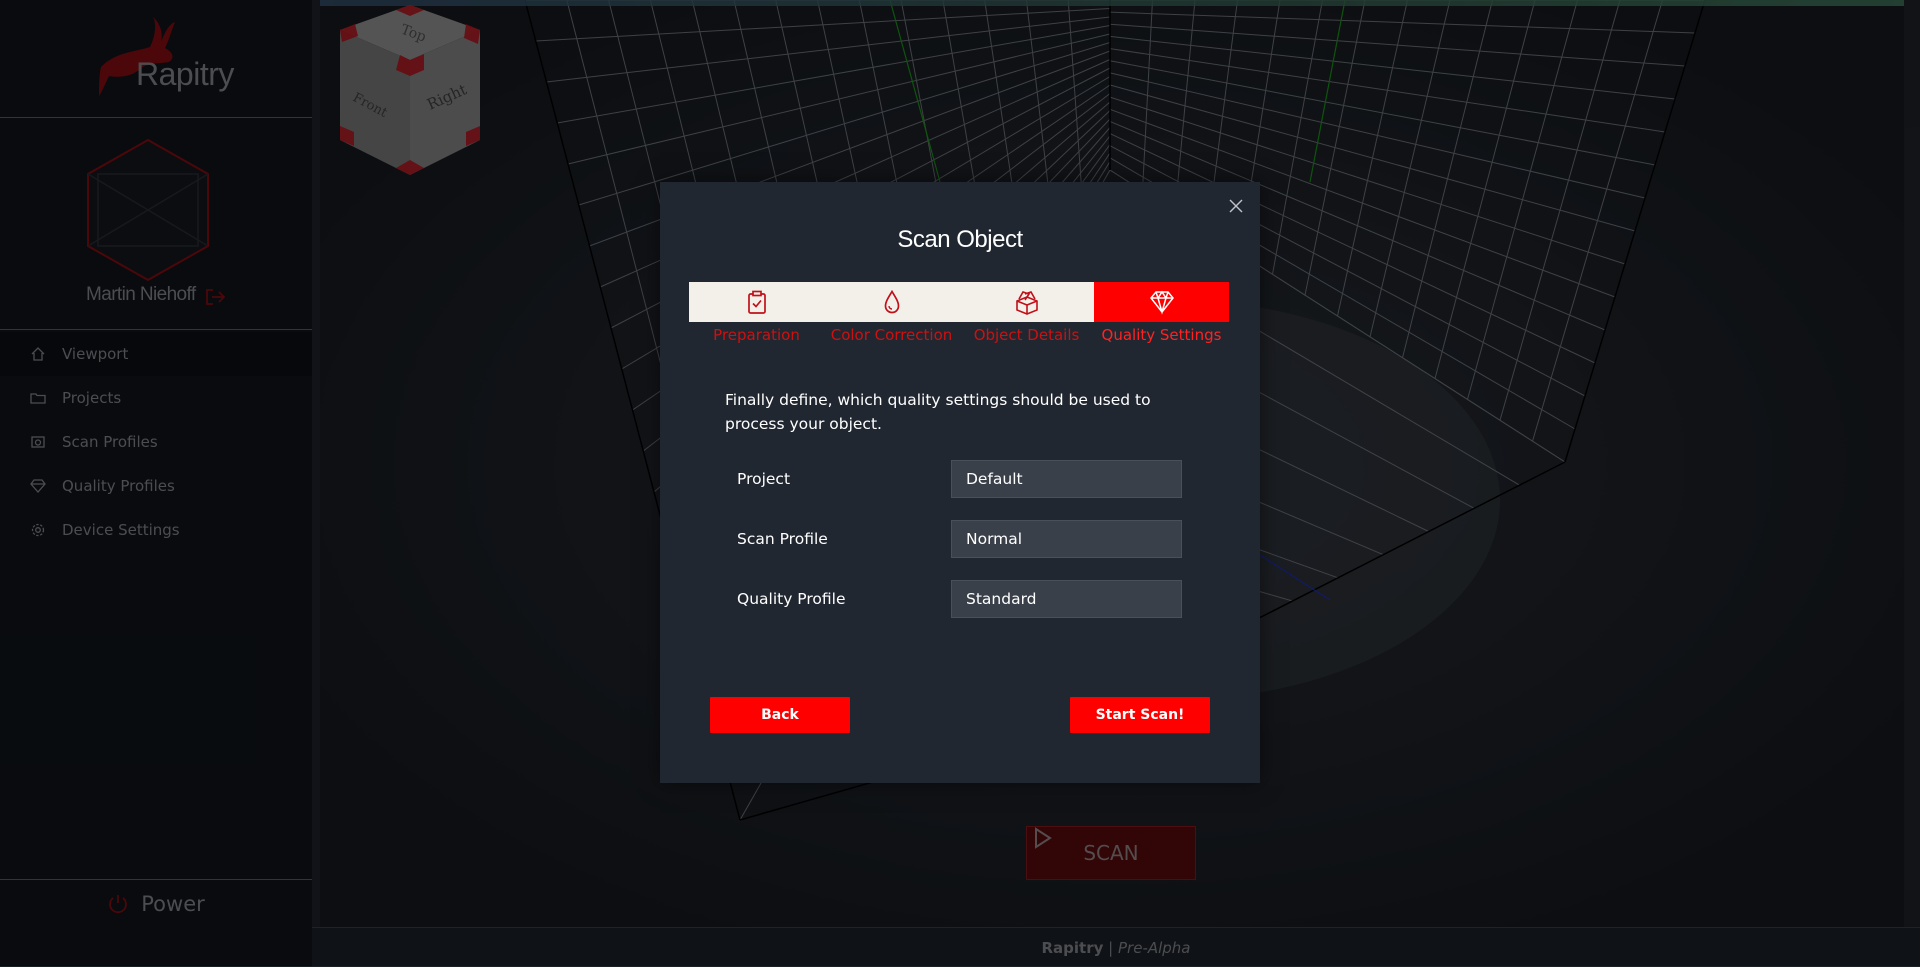 The height and width of the screenshot is (967, 1920). Describe the element at coordinates (764, 479) in the screenshot. I see `project-label: Project` at that location.